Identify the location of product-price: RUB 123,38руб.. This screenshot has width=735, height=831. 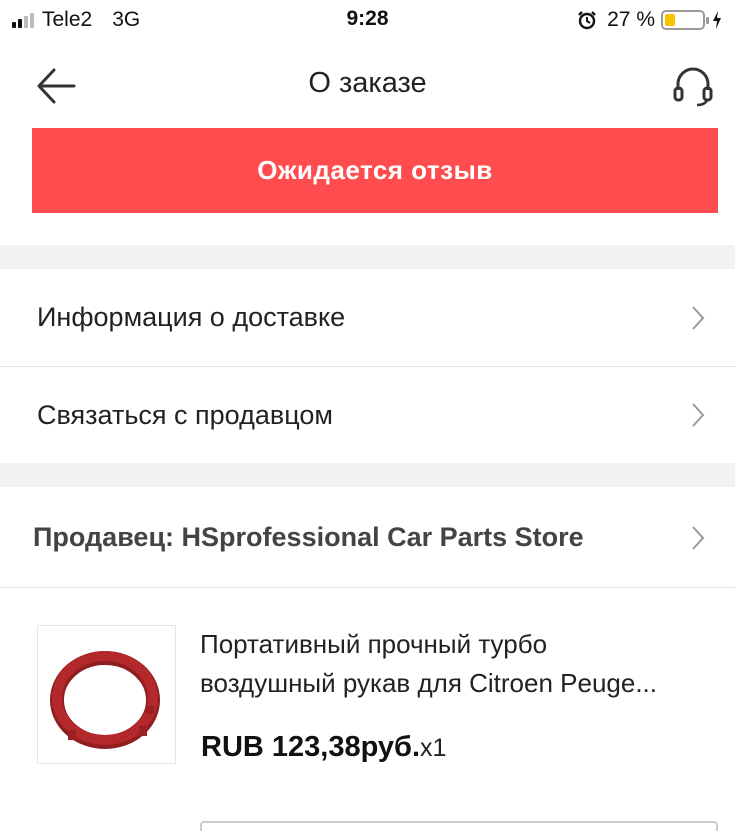
(311, 747).